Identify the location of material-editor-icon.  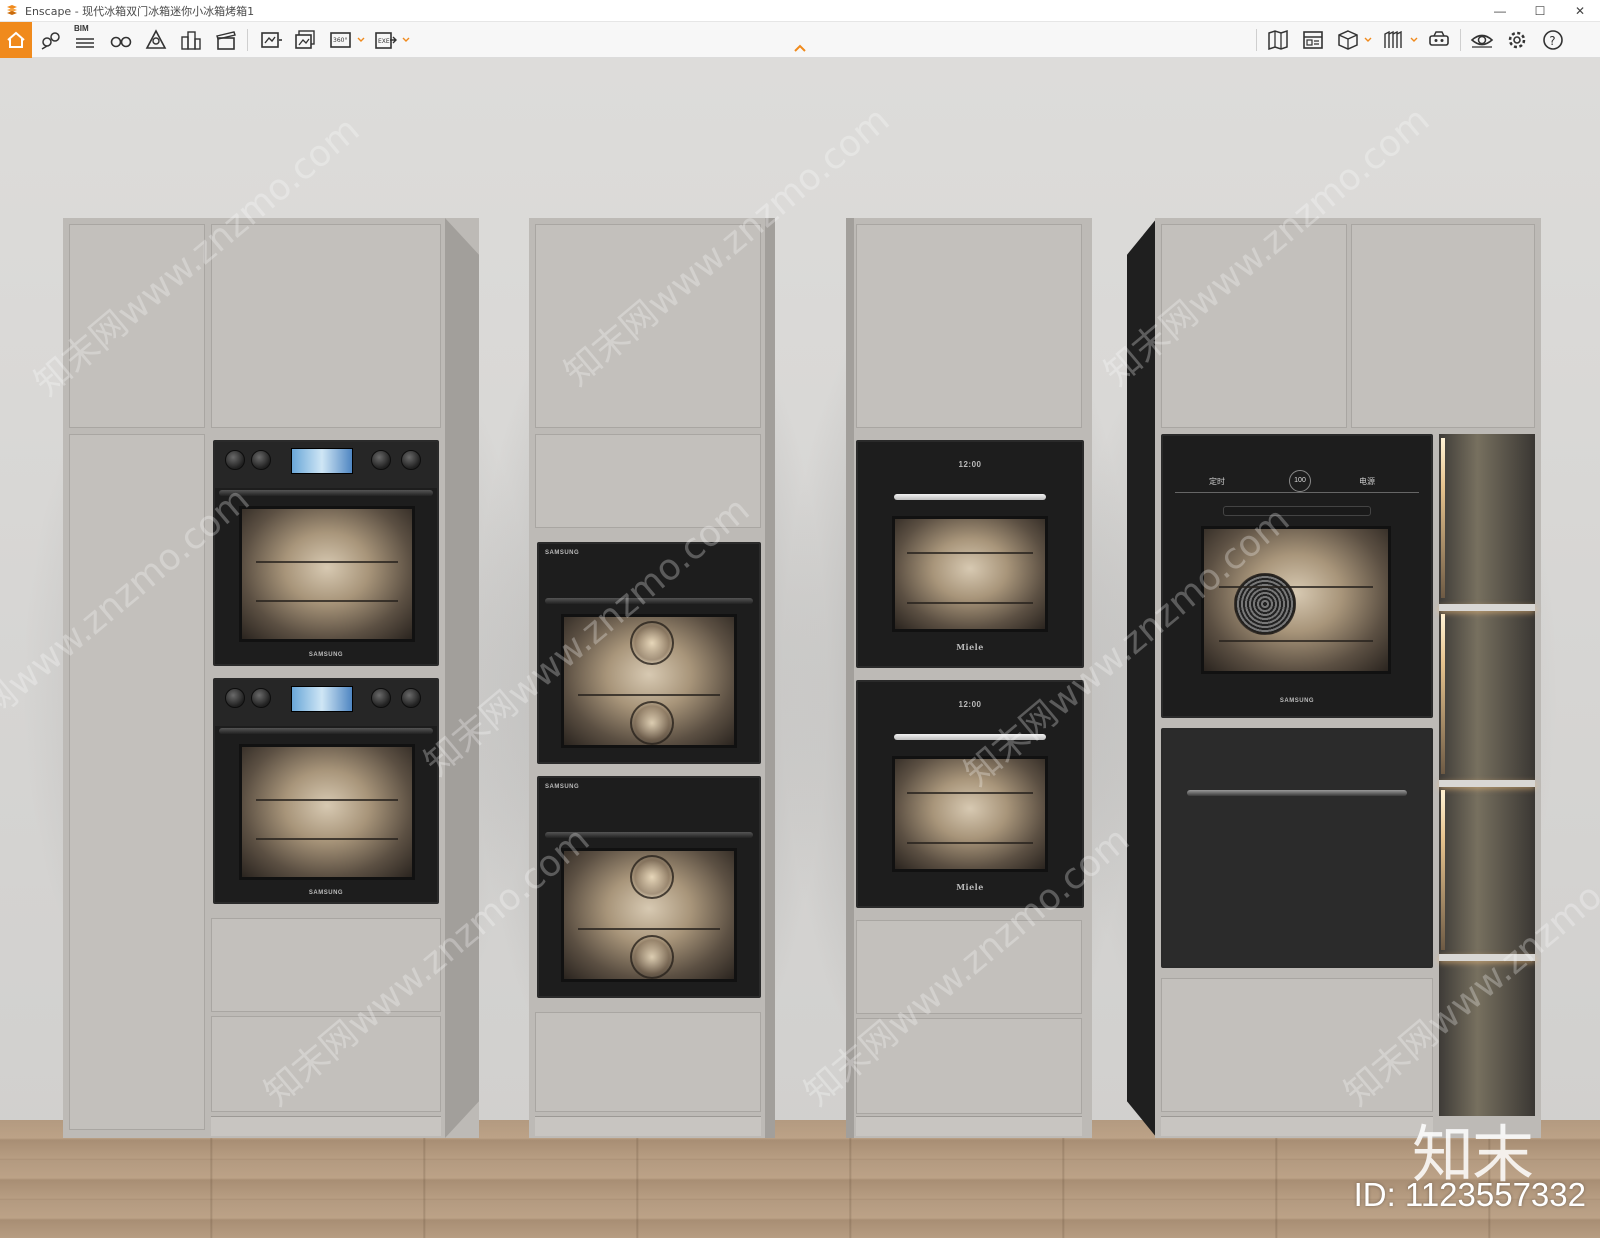
(1393, 39).